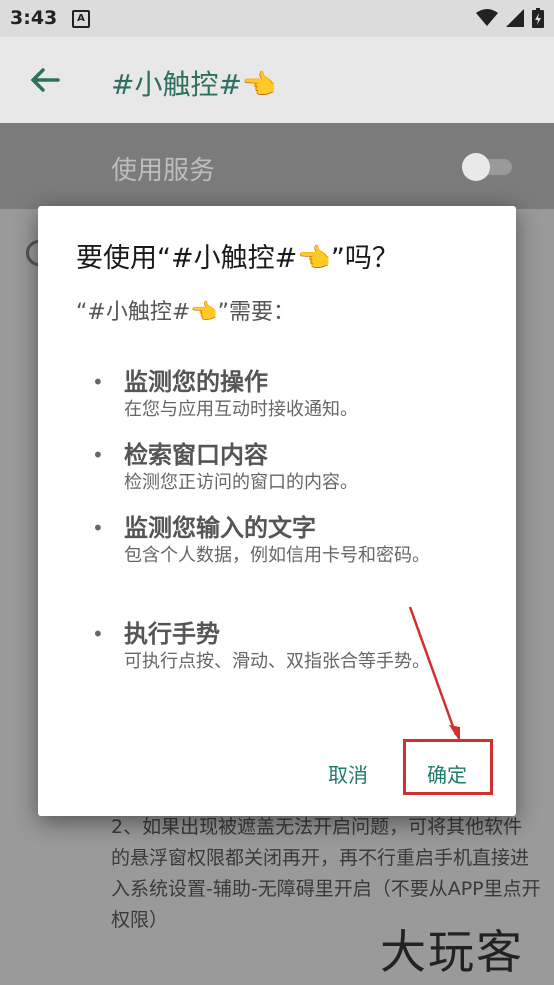  I want to click on service-toggle, so click(488, 167).